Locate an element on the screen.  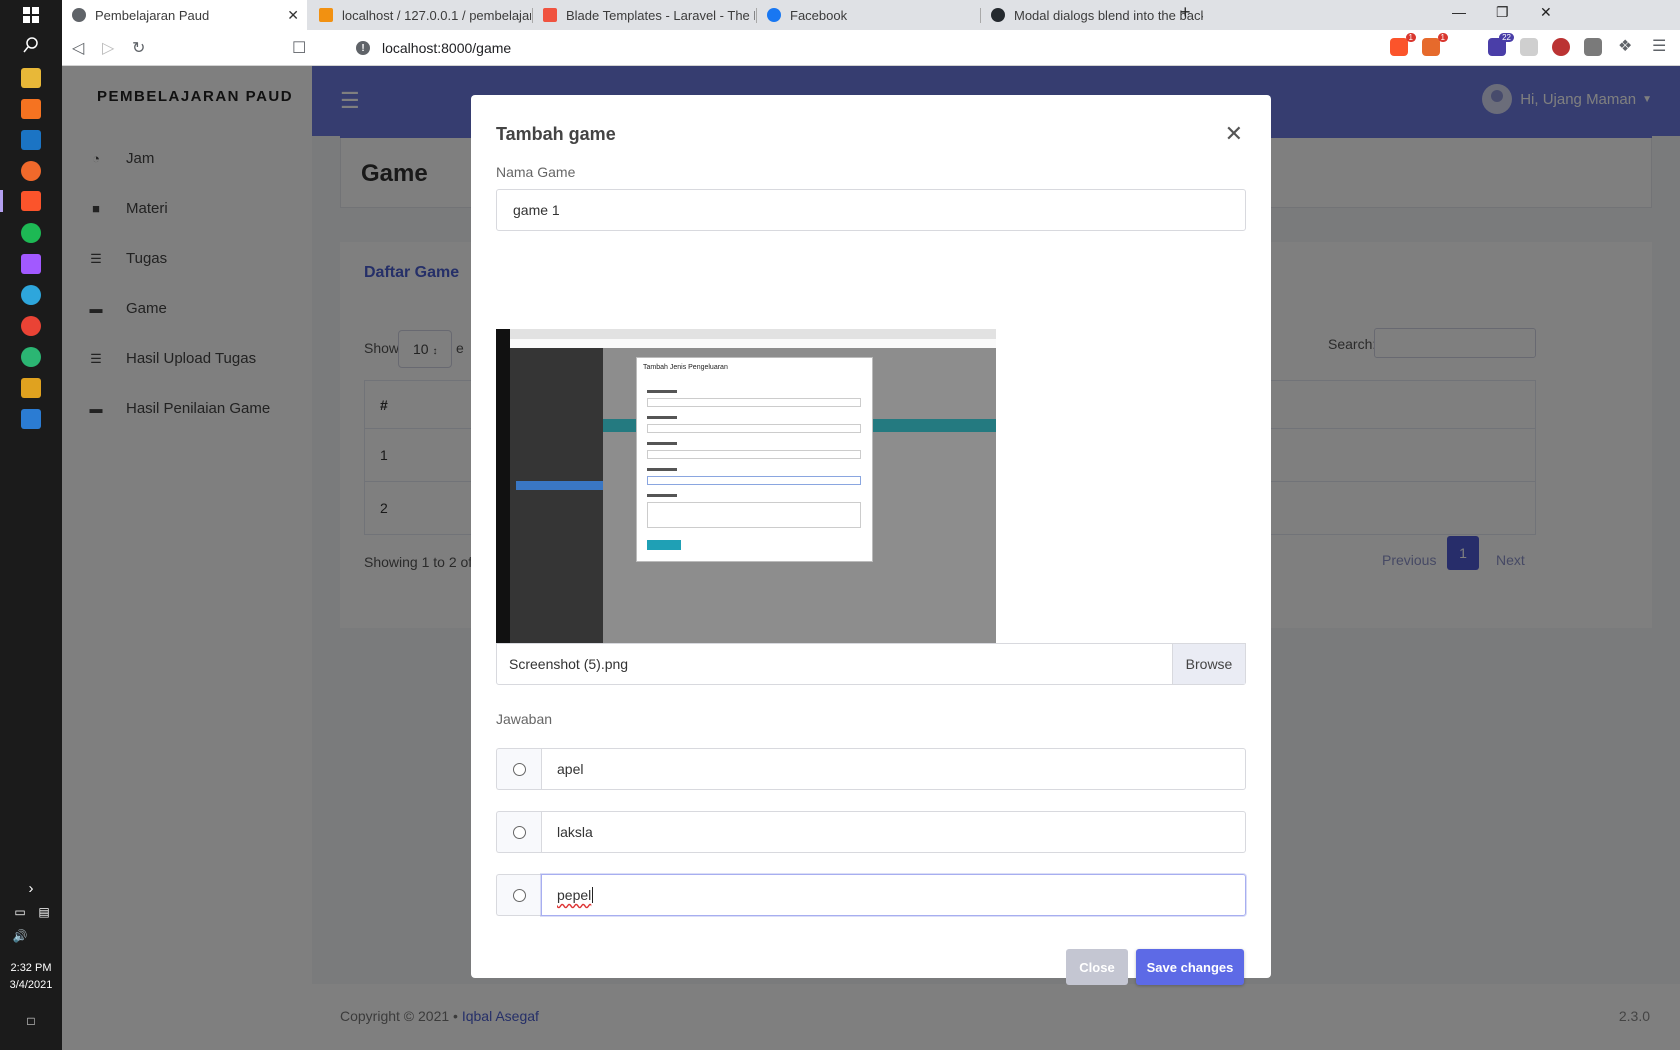
game-name-input: game 1 is located at coordinates (871, 210).